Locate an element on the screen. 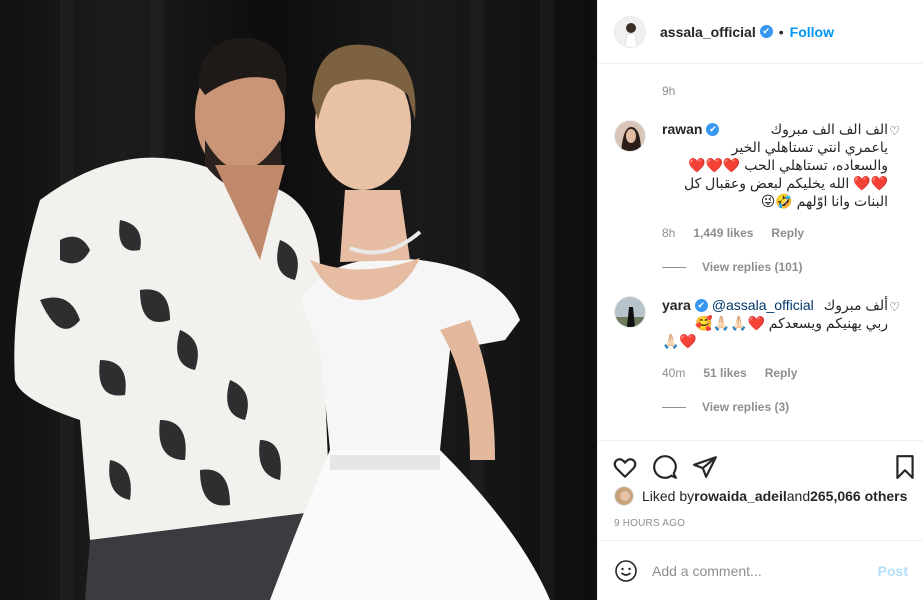  view-replies-label: View replies (101) is located at coordinates (752, 267).